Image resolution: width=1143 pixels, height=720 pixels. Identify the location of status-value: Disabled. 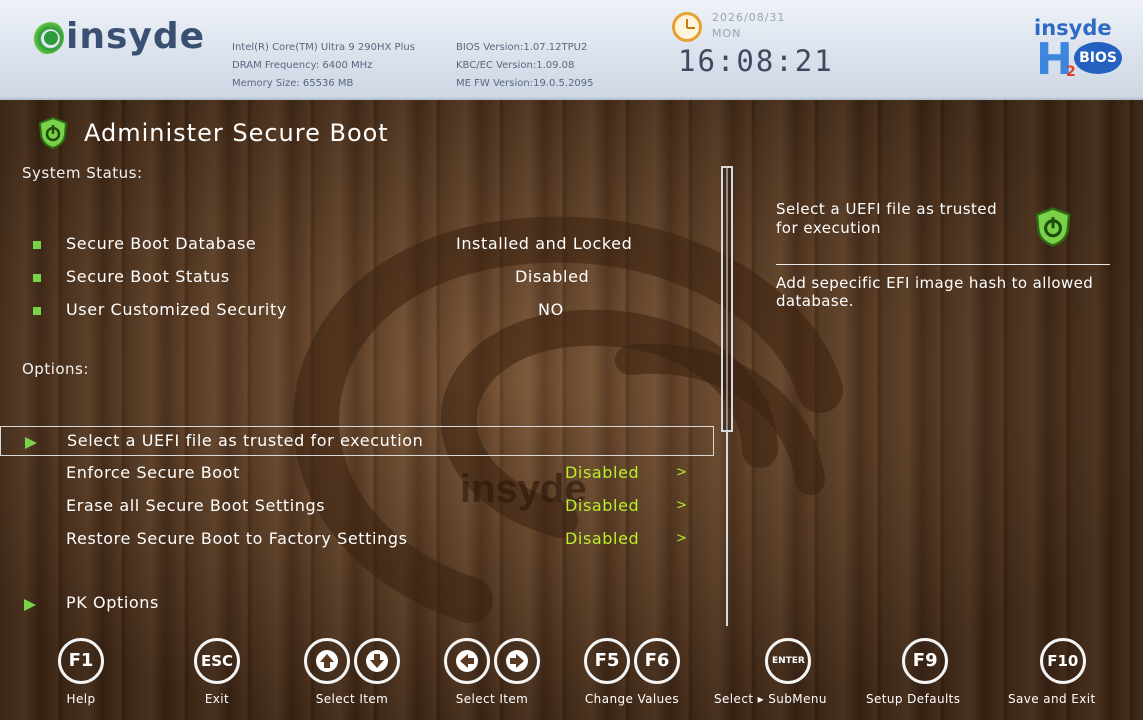
(552, 276).